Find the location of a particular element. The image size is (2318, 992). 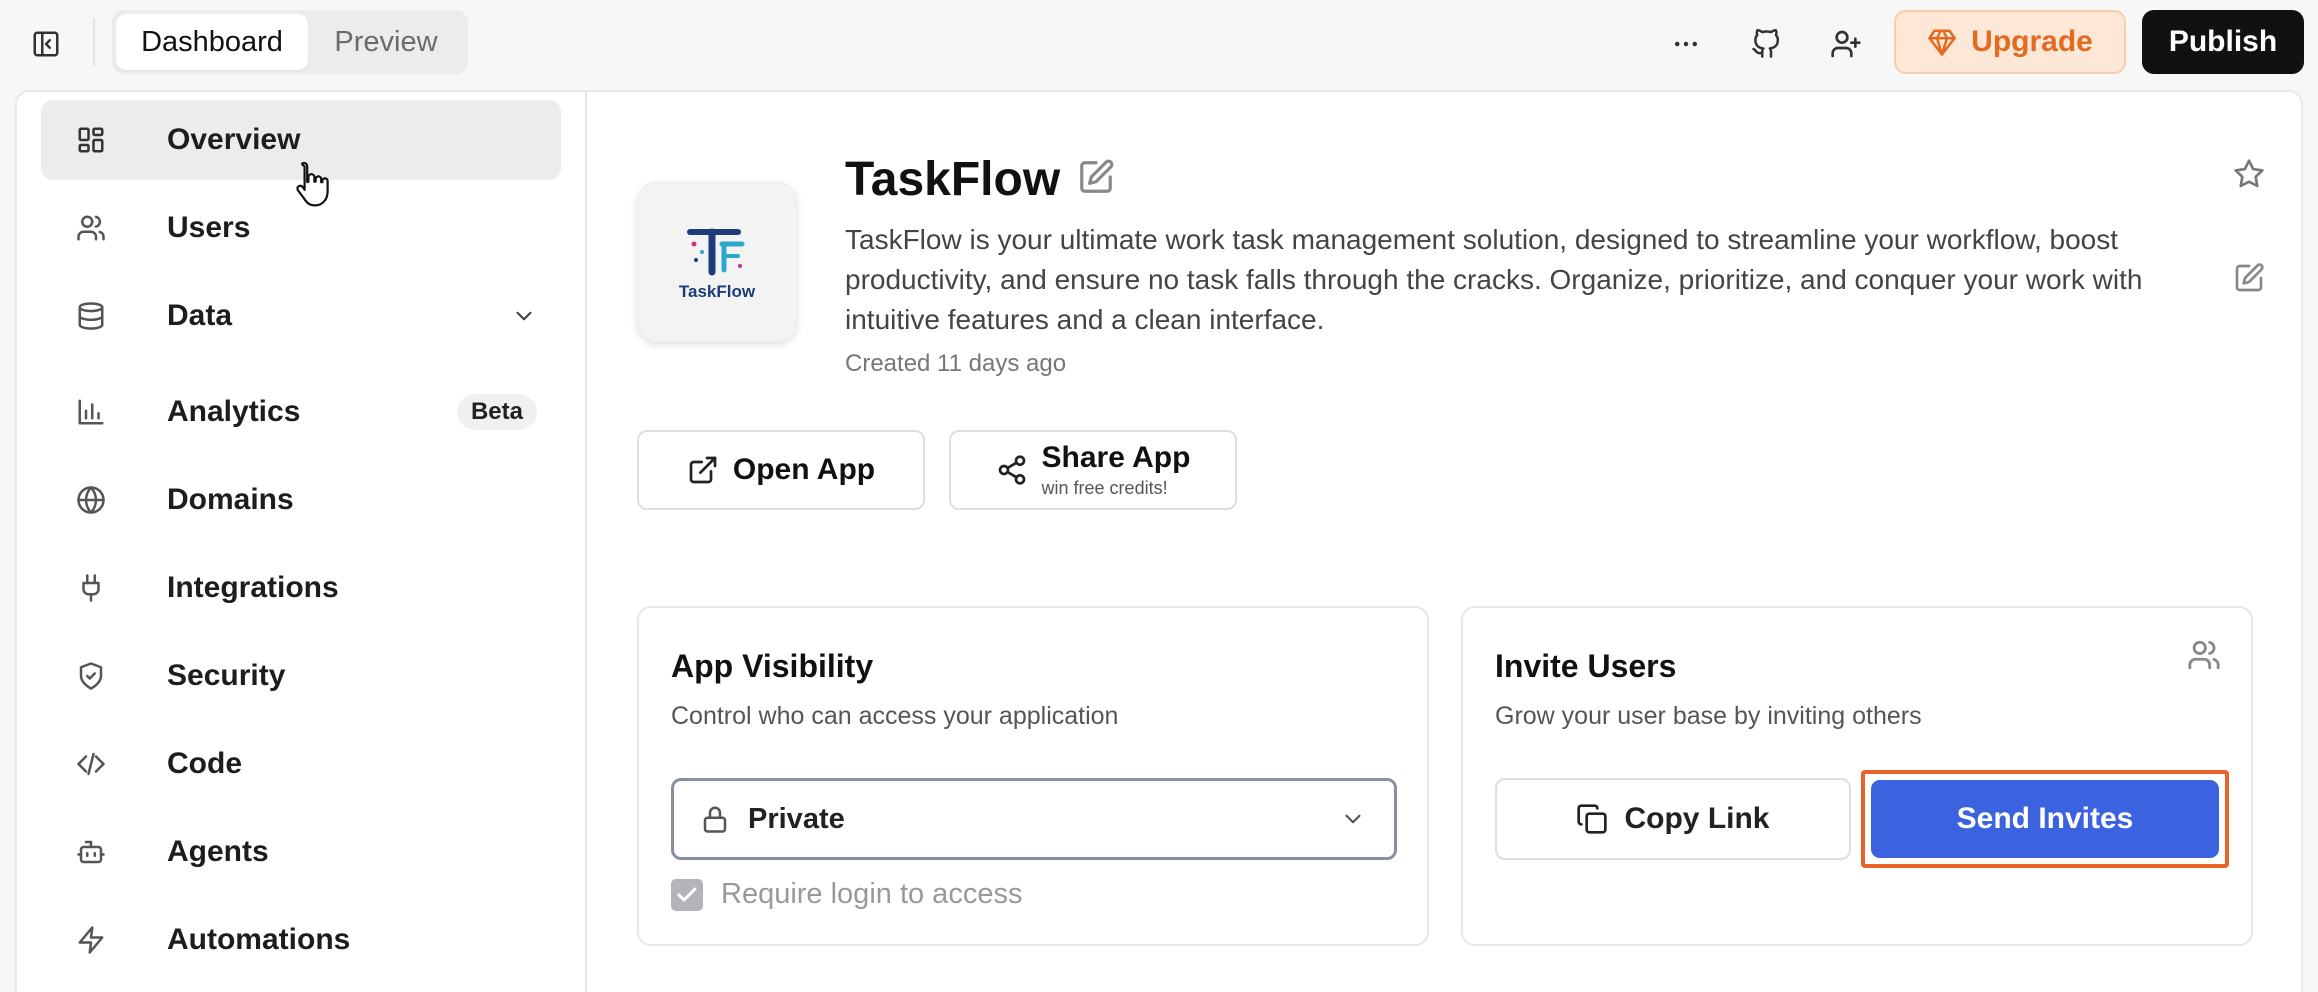

sidebar-item-label: Agents is located at coordinates (218, 851).